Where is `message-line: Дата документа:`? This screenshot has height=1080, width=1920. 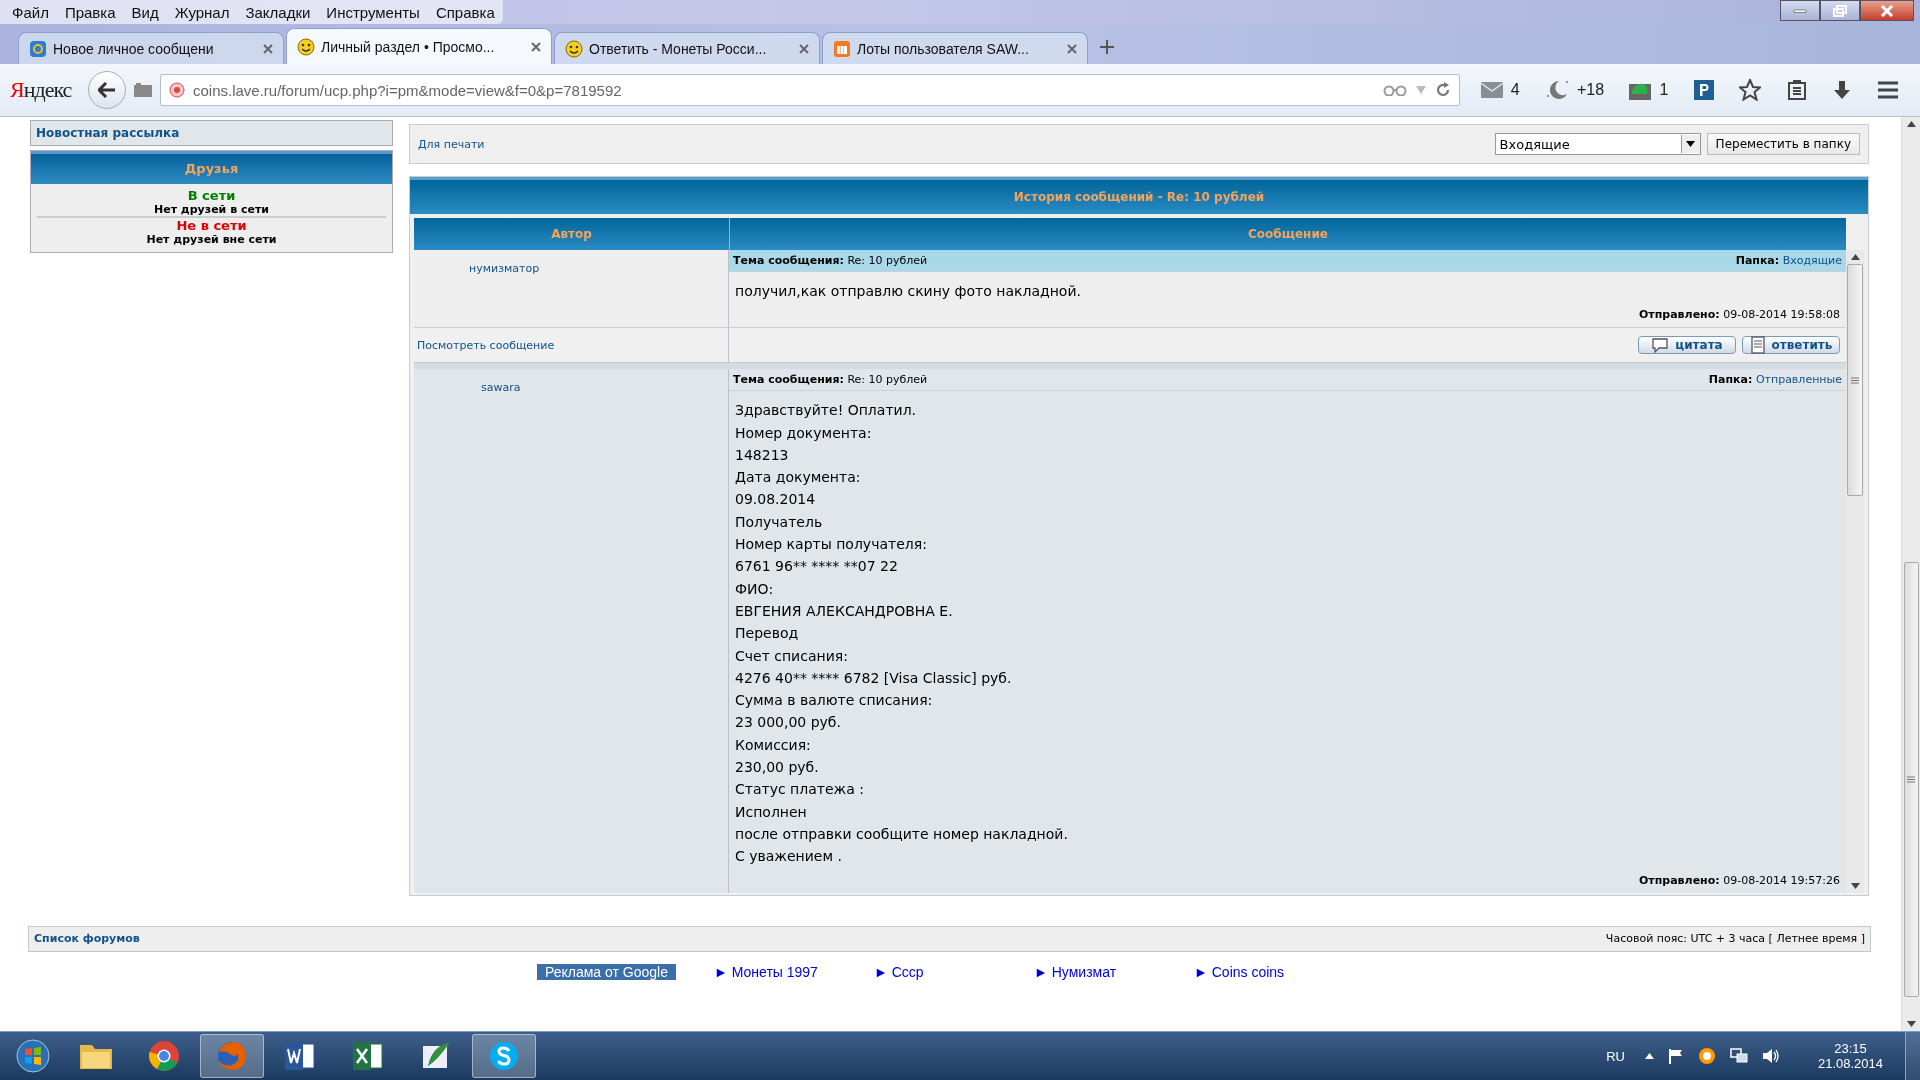 message-line: Дата документа: is located at coordinates (798, 478).